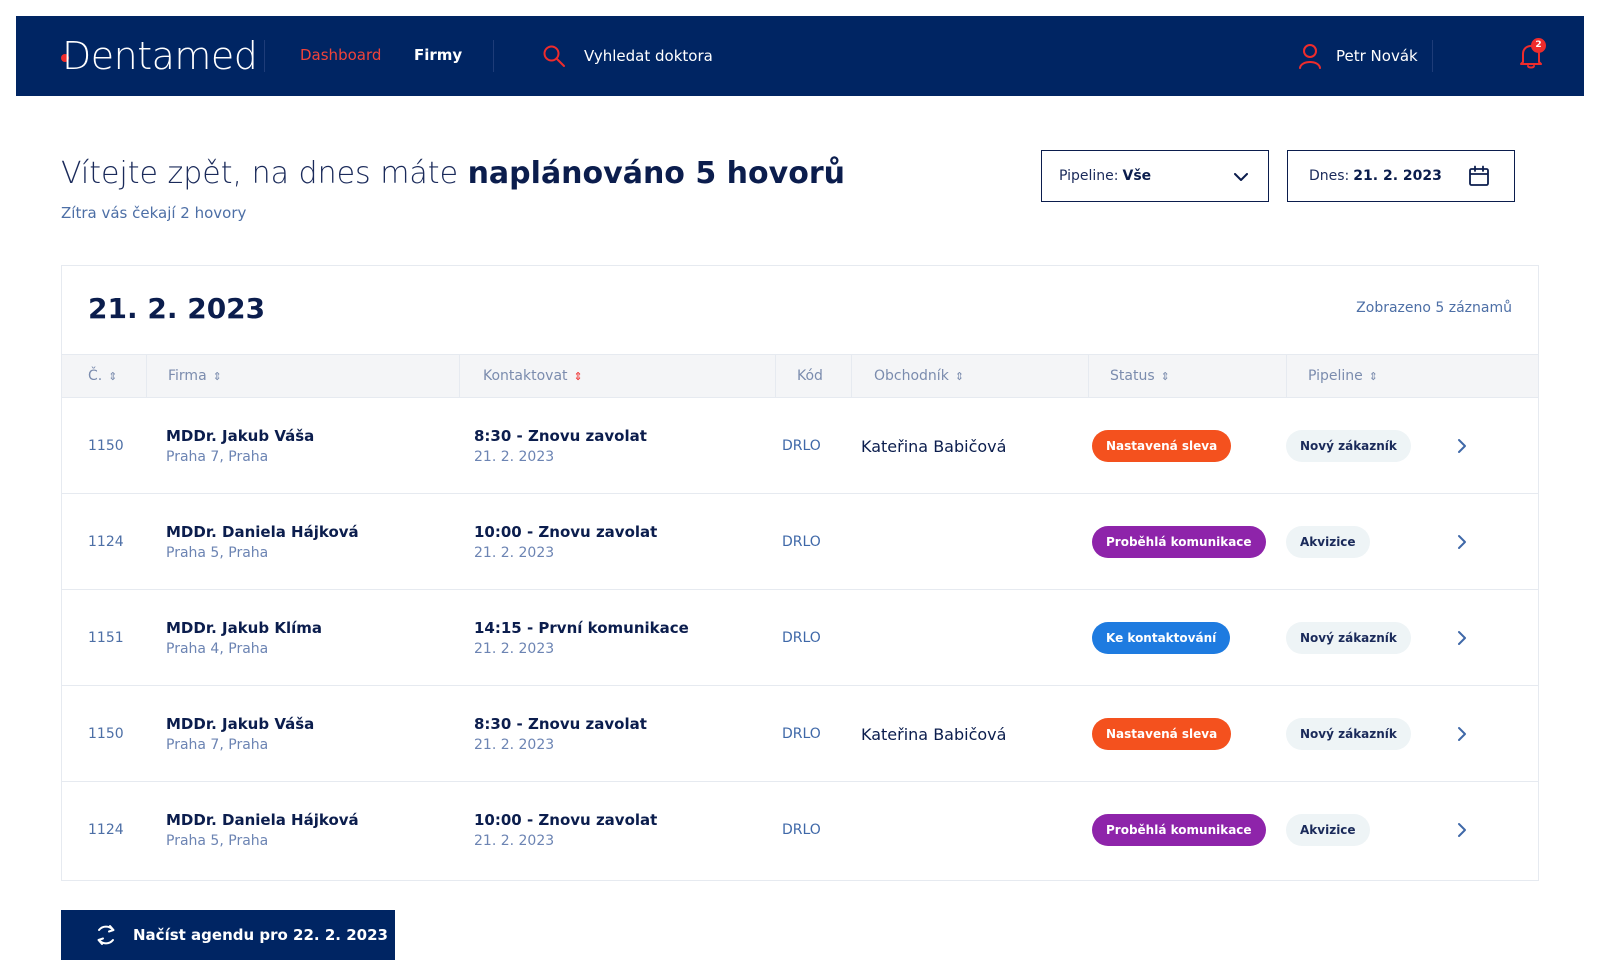 The height and width of the screenshot is (960, 1600). Describe the element at coordinates (1377, 56) in the screenshot. I see `user-name: Petr Novák` at that location.